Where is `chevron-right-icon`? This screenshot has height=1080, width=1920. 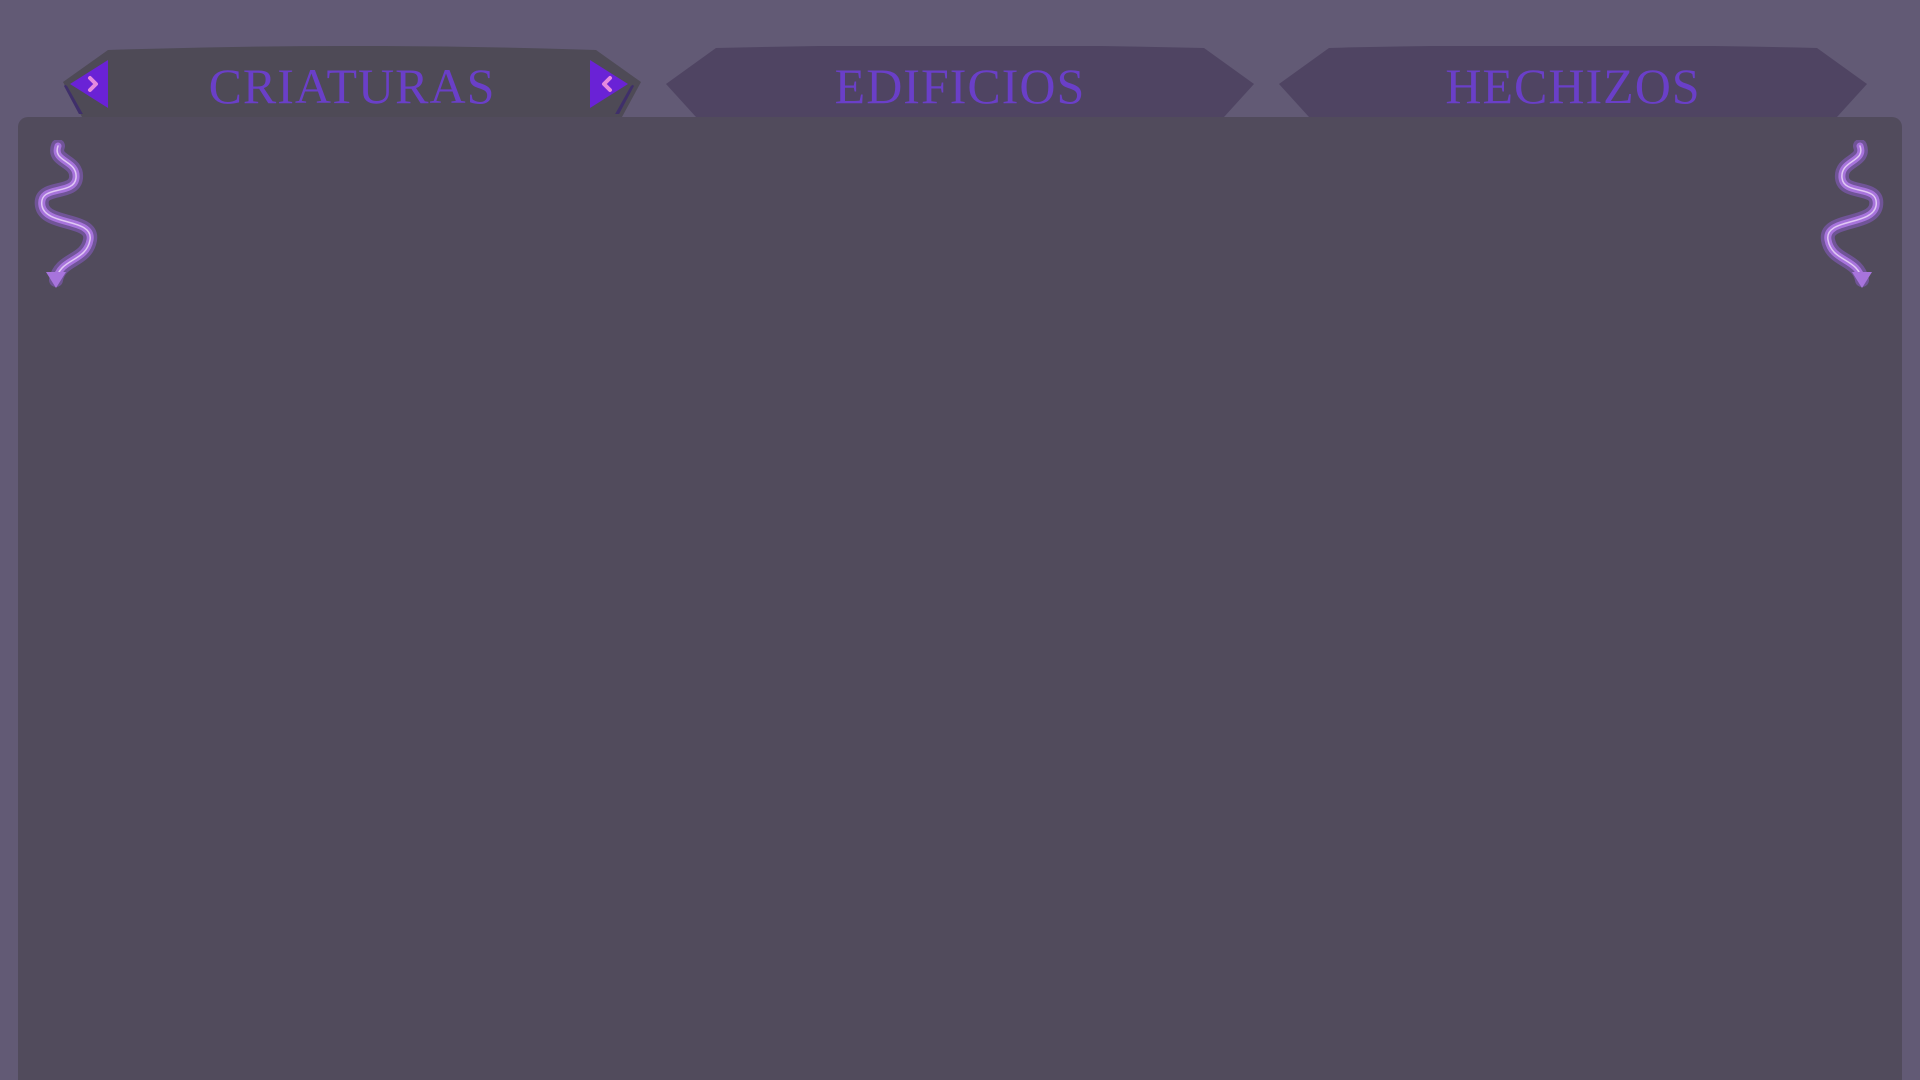 chevron-right-icon is located at coordinates (86, 86).